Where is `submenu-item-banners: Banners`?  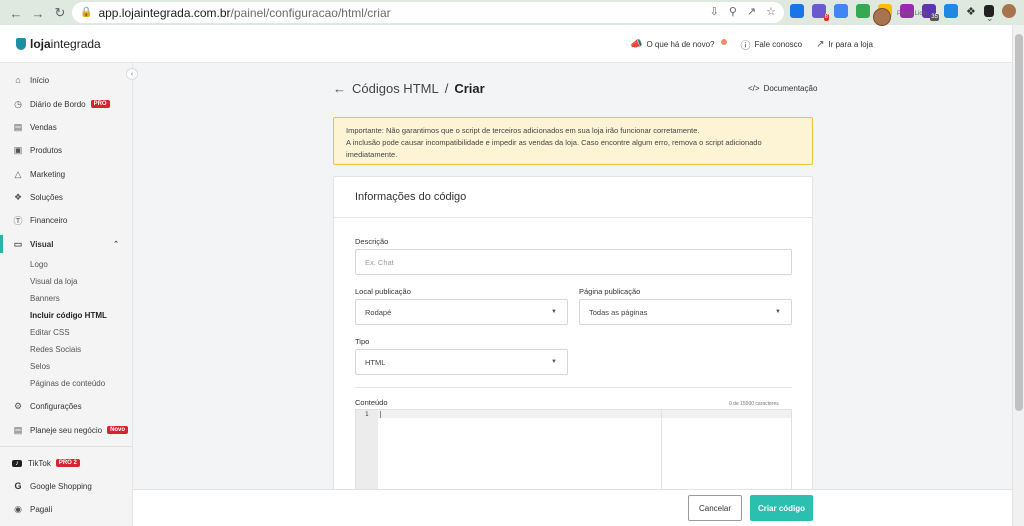 submenu-item-banners: Banners is located at coordinates (45, 298).